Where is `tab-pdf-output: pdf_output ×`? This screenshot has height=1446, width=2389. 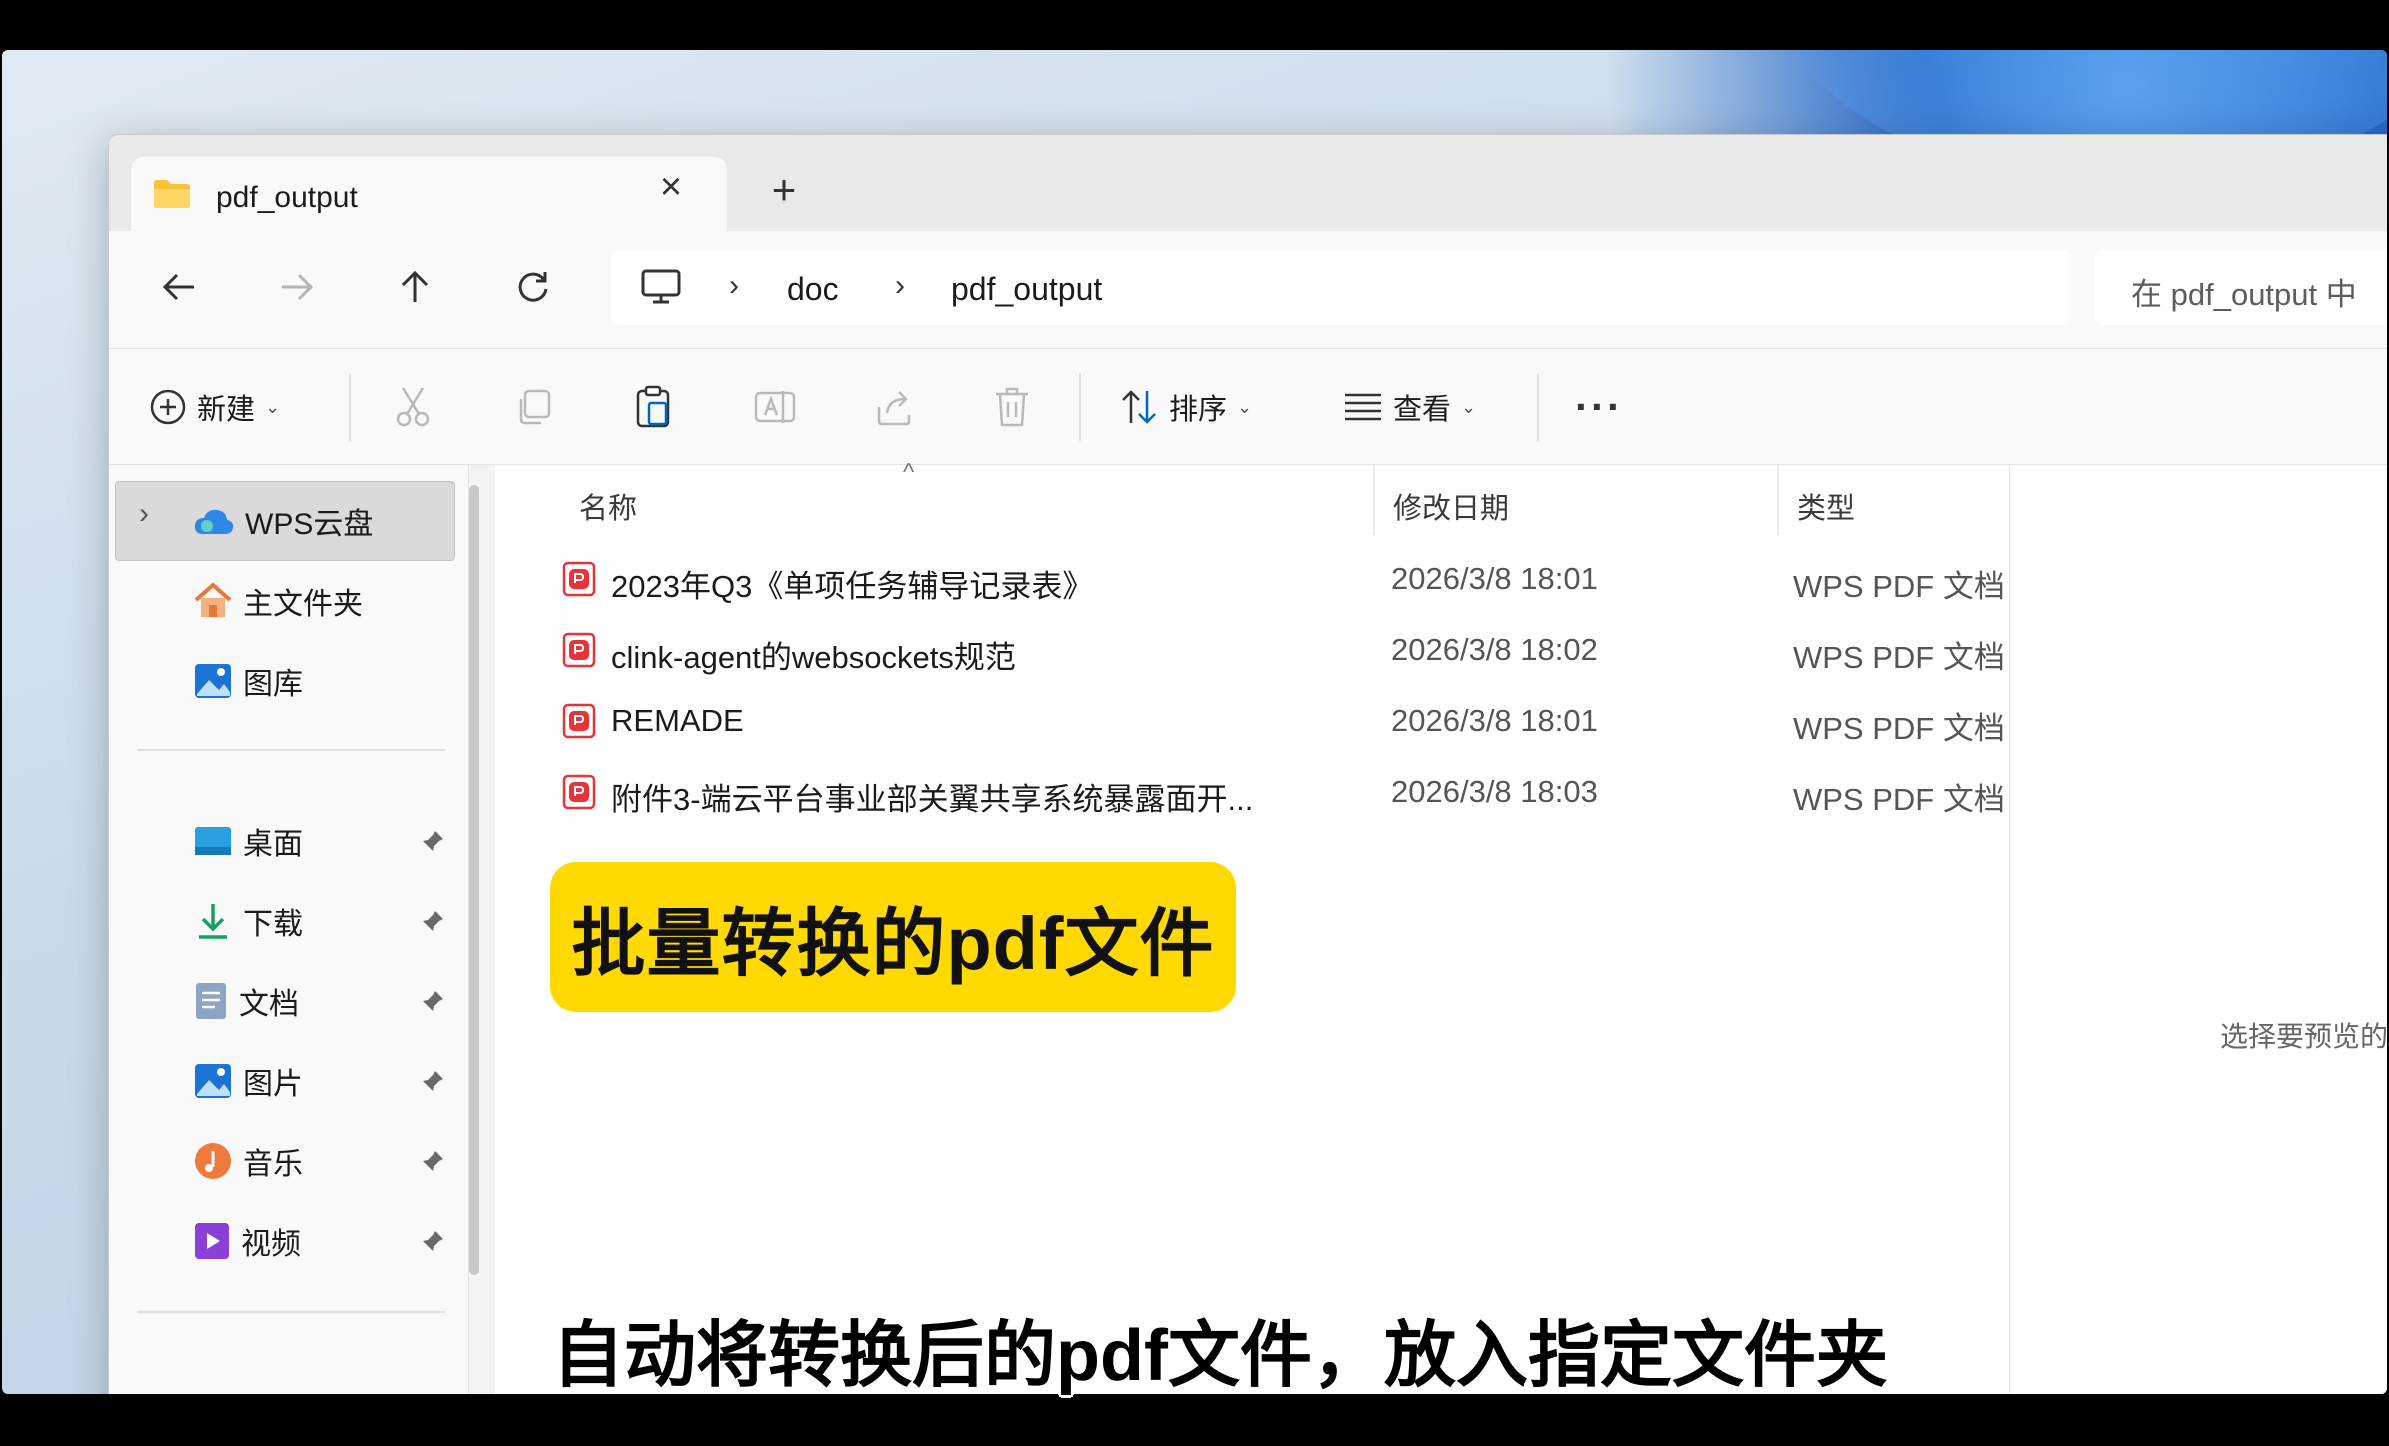 tab-pdf-output: pdf_output × is located at coordinates (429, 195).